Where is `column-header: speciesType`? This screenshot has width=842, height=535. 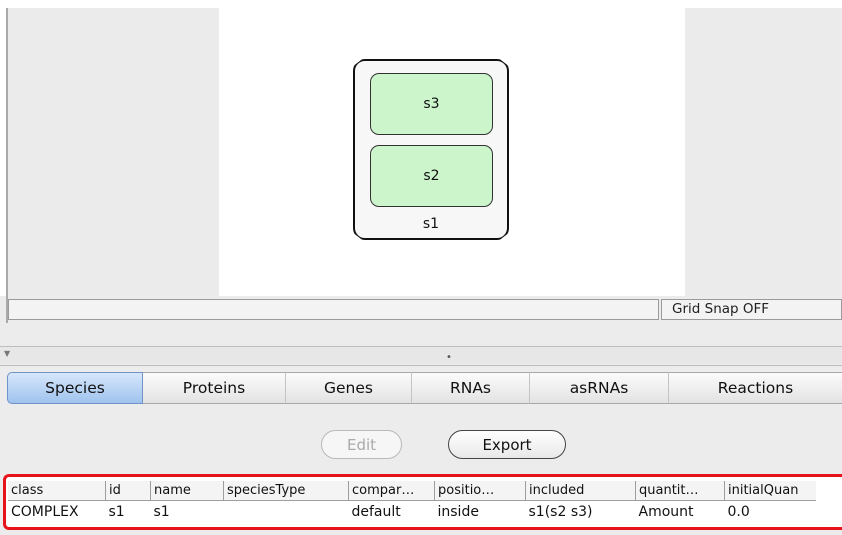
column-header: speciesType is located at coordinates (286, 491).